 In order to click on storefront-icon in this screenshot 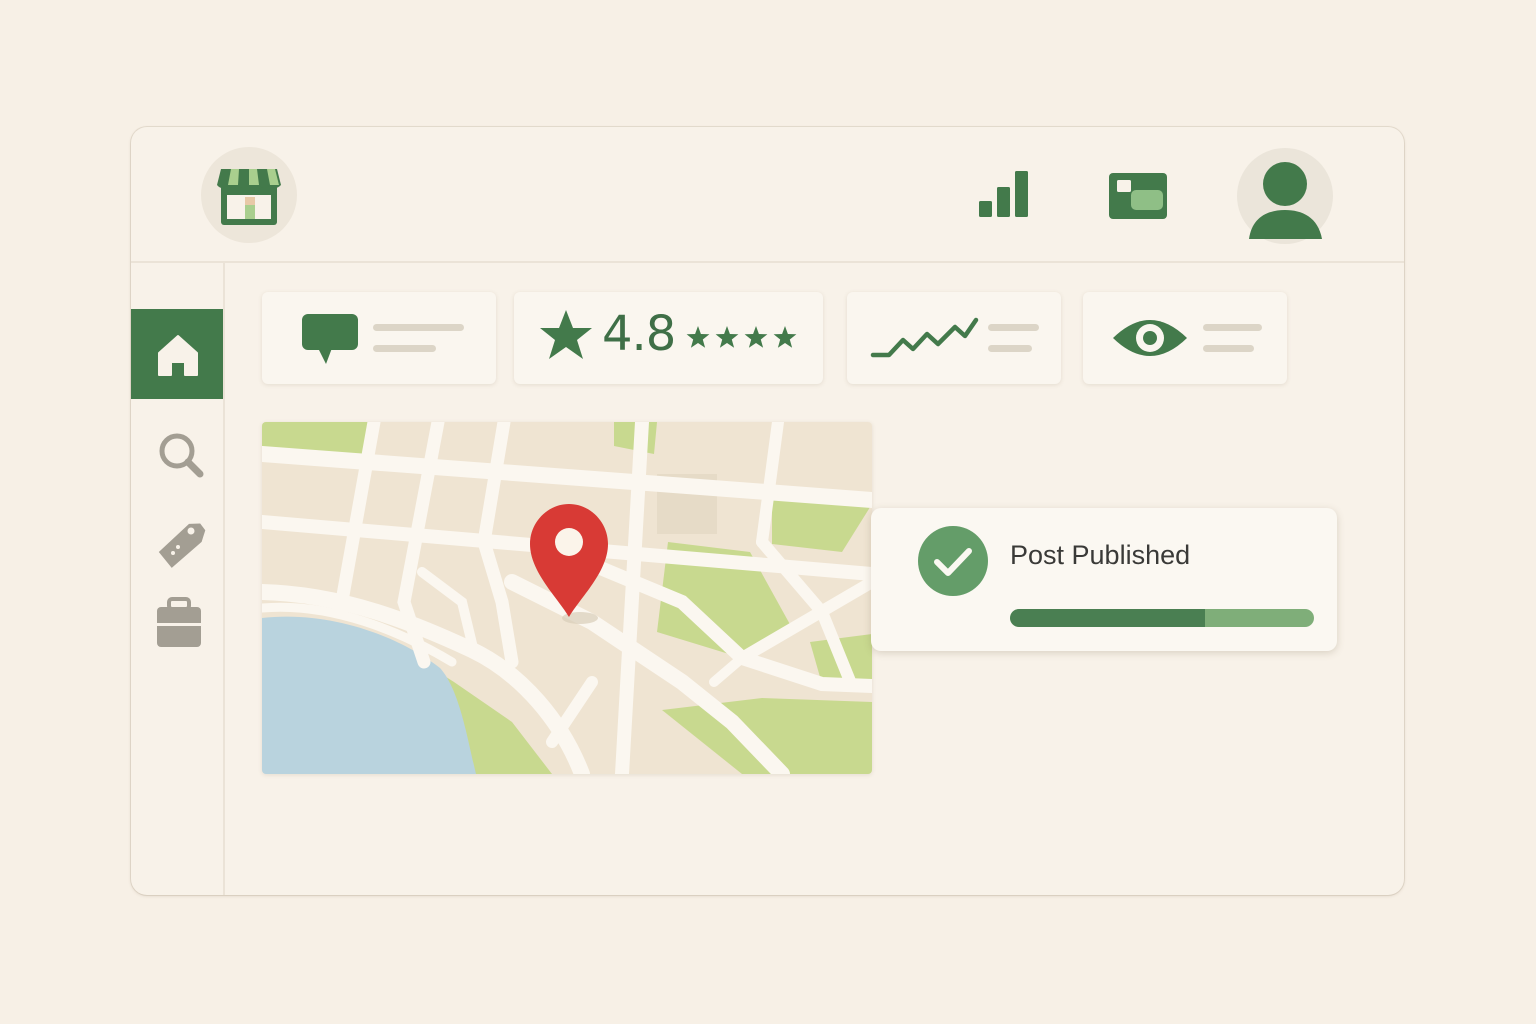, I will do `click(249, 197)`.